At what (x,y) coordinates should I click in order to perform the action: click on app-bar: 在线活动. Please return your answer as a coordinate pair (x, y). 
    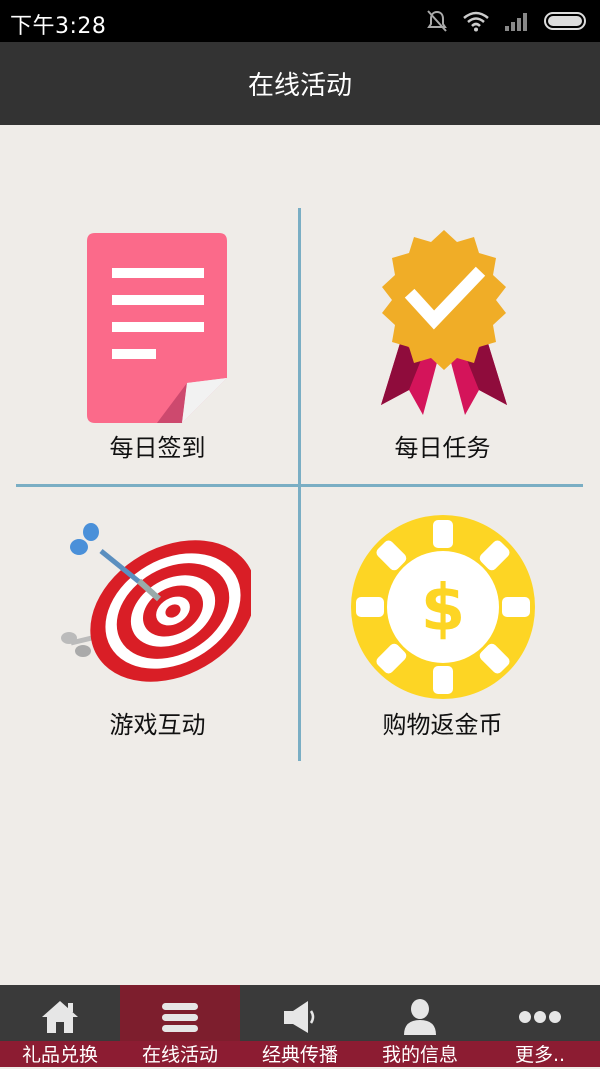
    Looking at the image, I should click on (300, 83).